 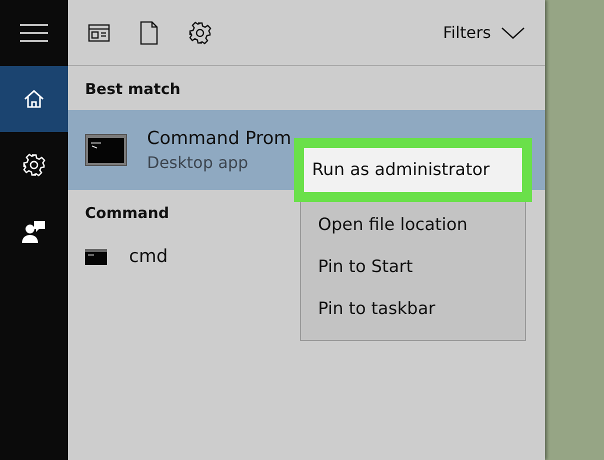 I want to click on result-subtitle: Desktop app, so click(x=197, y=162).